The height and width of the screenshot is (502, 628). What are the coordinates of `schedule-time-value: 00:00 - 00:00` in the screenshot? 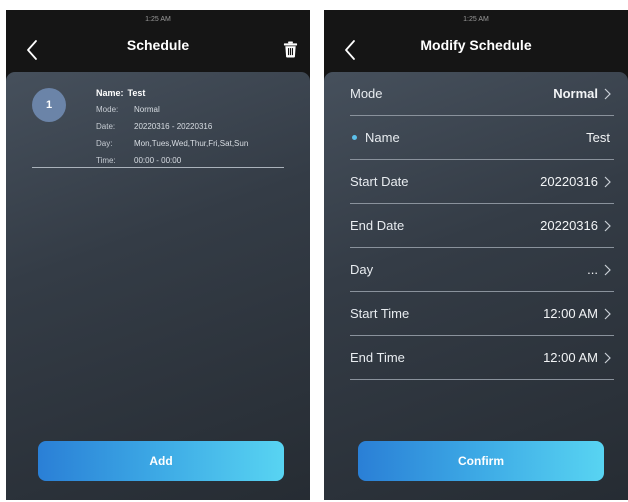 It's located at (158, 160).